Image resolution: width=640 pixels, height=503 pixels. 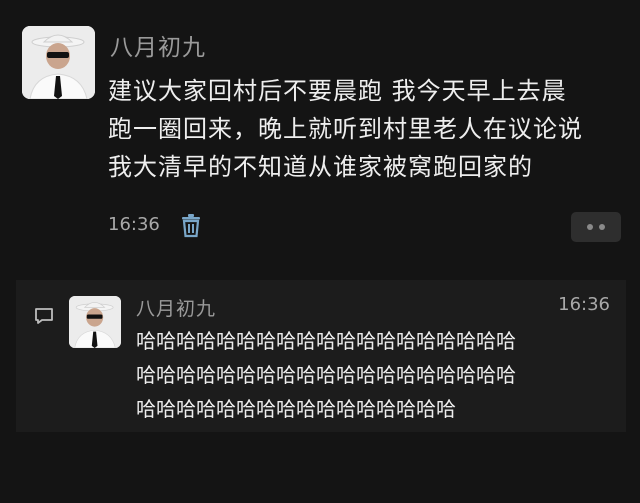 I want to click on avatar, so click(x=58, y=62).